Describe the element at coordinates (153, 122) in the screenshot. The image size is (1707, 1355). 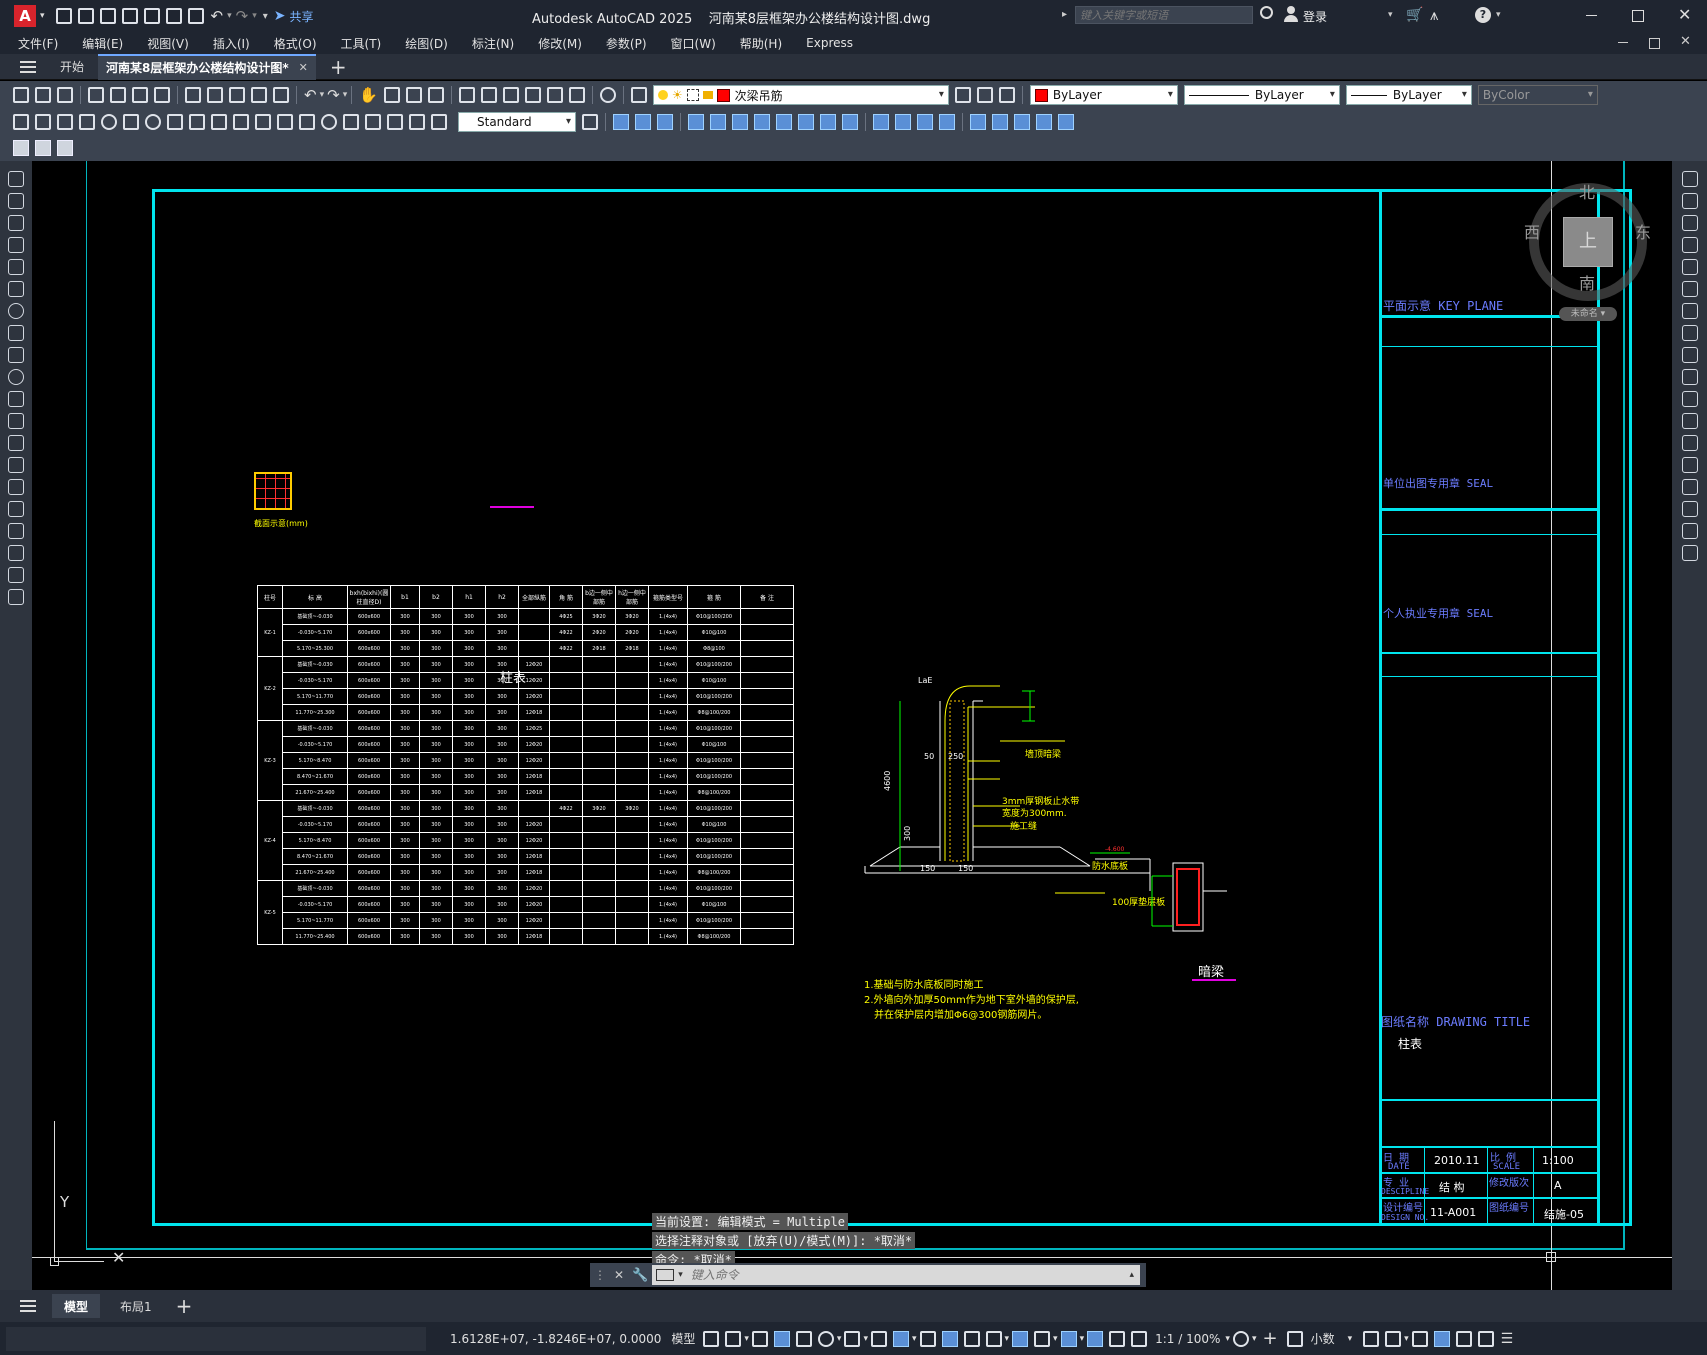
I see `diameter-dim-icon` at that location.